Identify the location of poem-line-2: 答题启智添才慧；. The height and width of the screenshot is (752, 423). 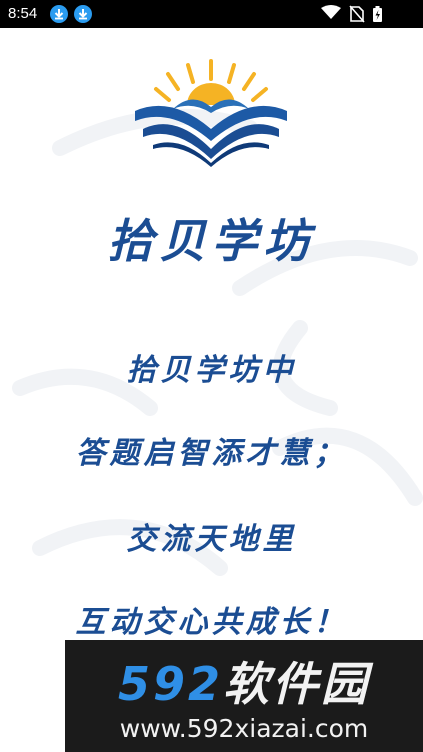
(211, 453).